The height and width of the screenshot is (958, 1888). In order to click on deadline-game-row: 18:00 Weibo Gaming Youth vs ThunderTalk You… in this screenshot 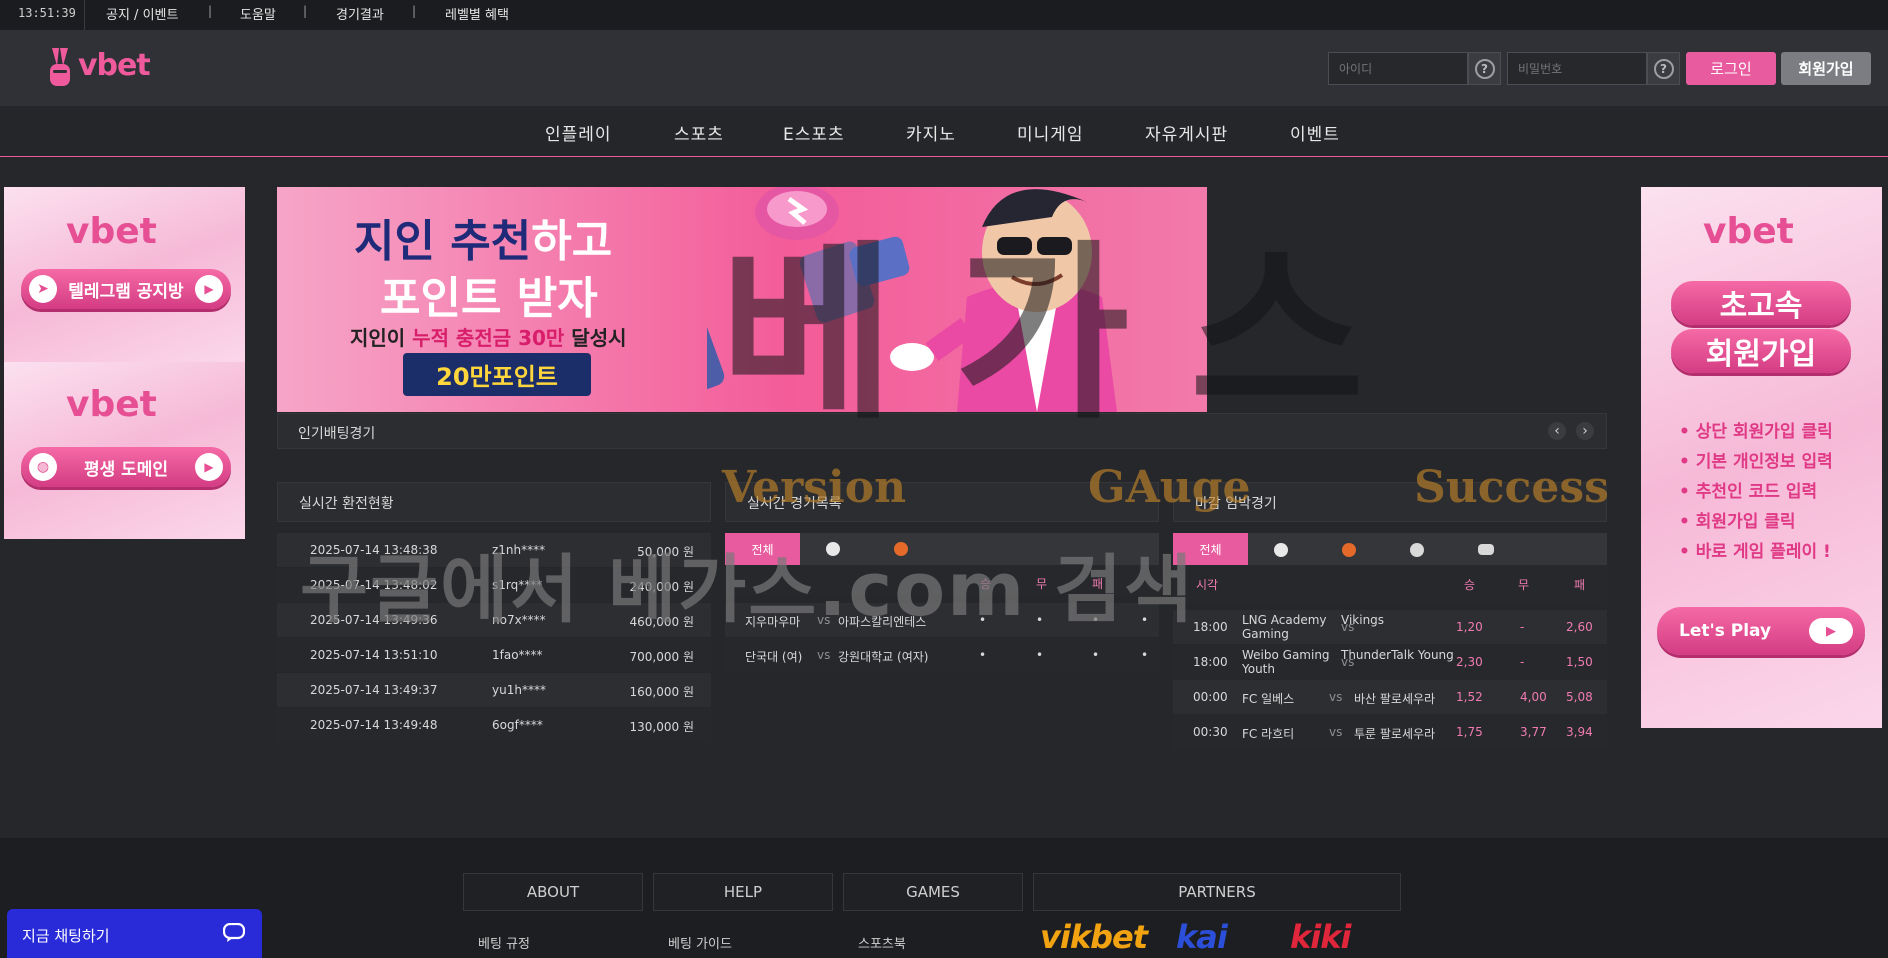, I will do `click(1390, 662)`.